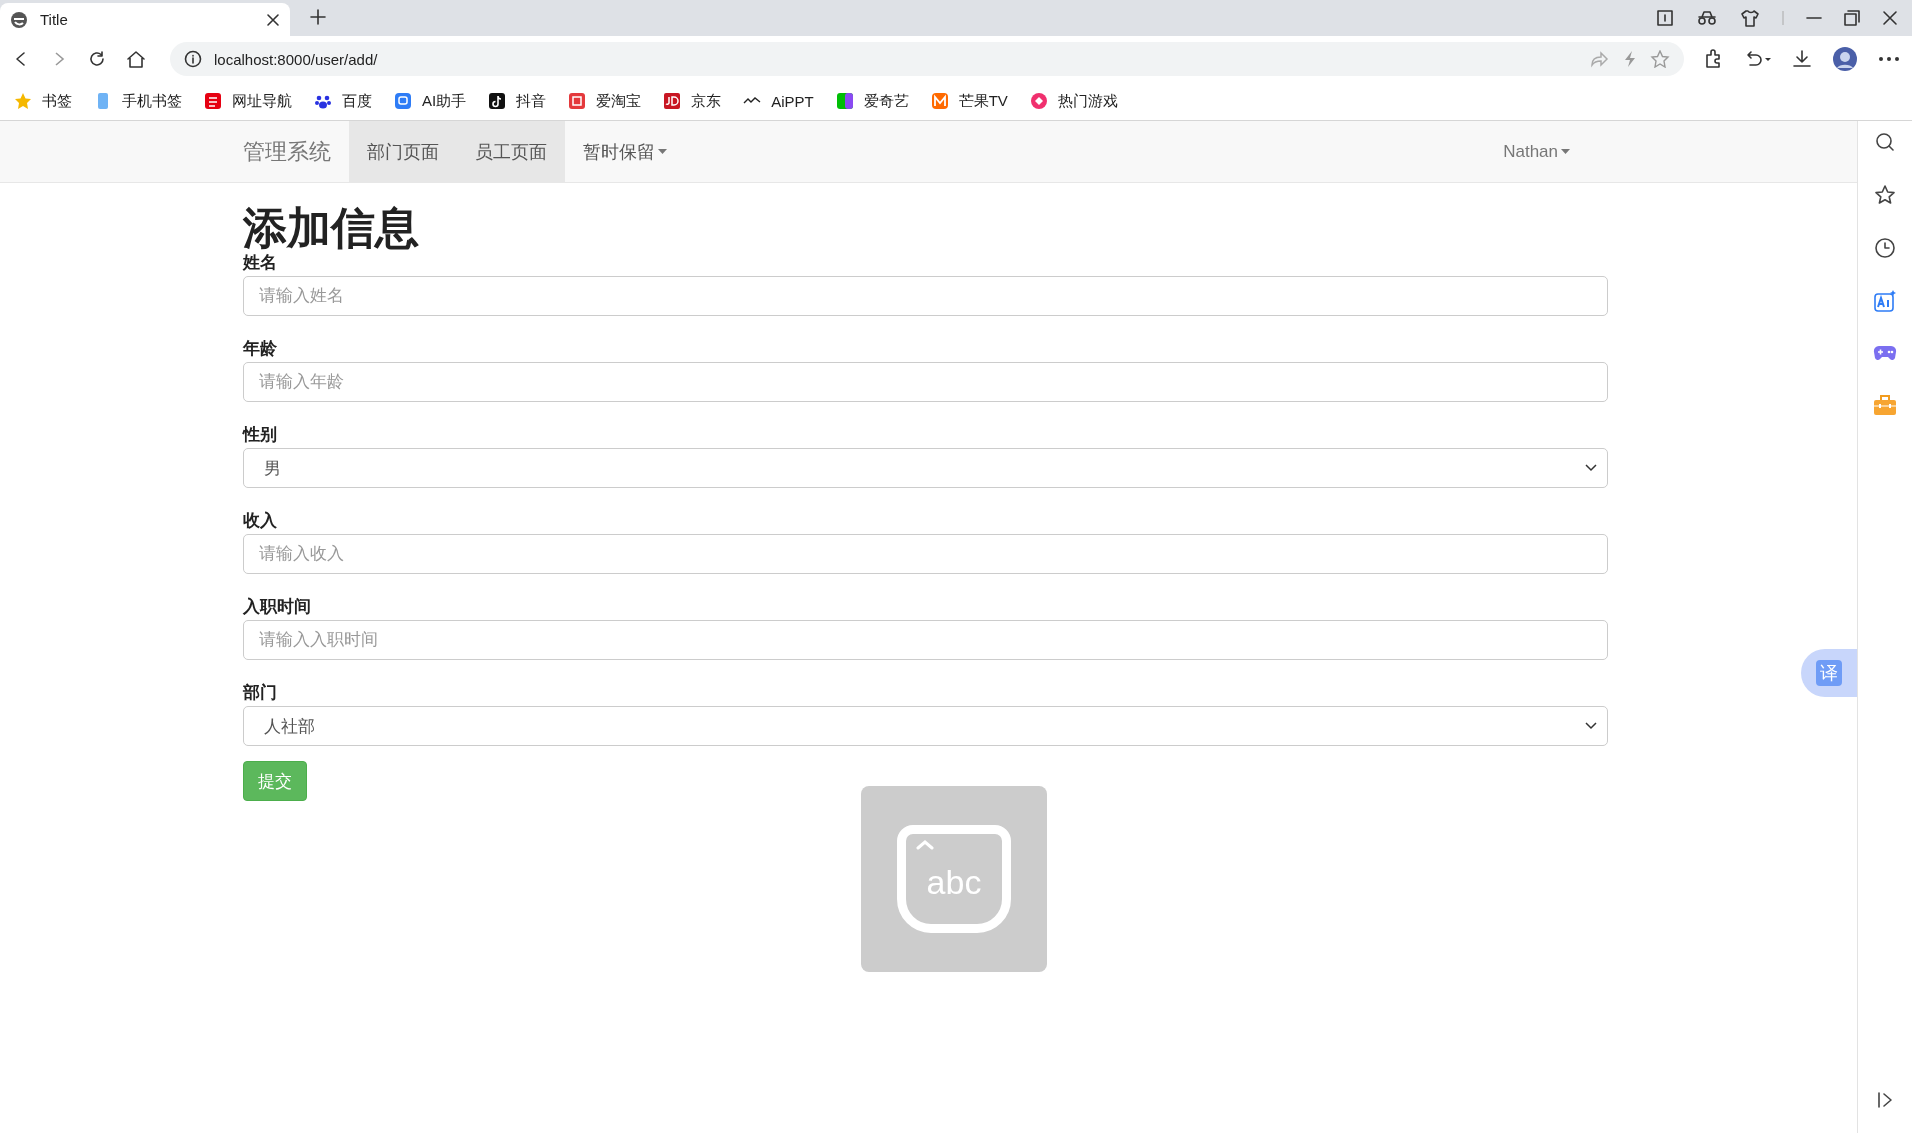  I want to click on page-title: 添加信息, so click(331, 228).